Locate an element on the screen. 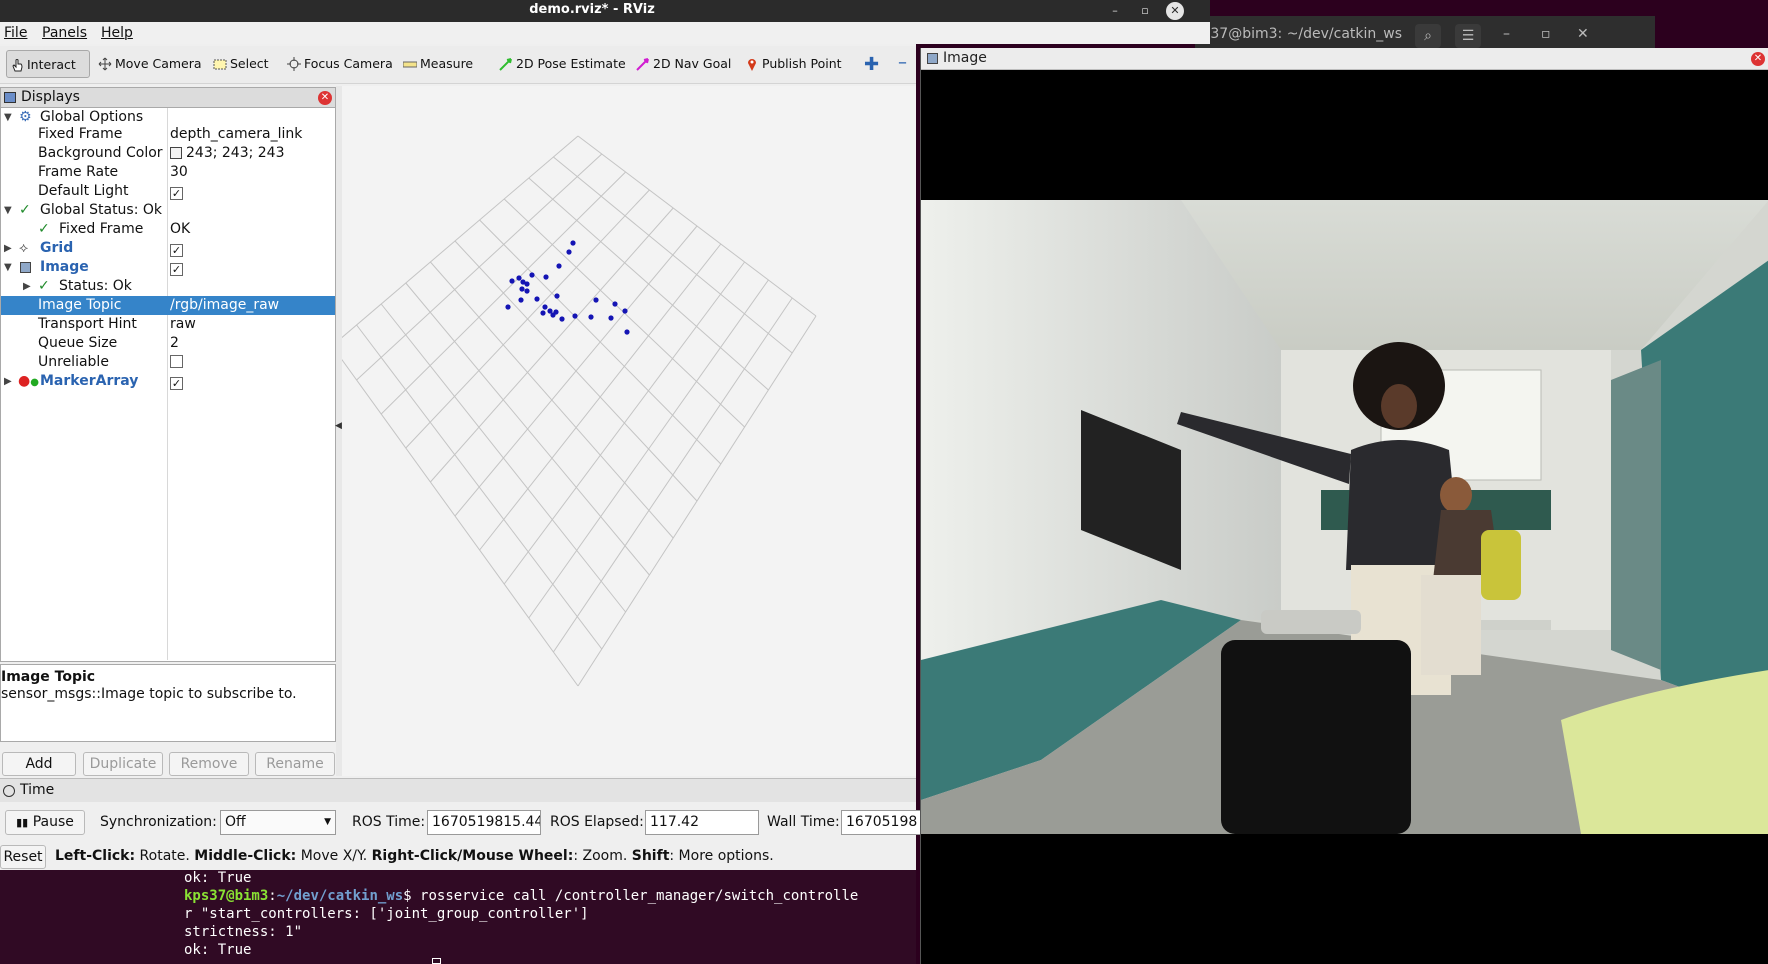 The image size is (1768, 964). fixed-frame-value: depth_camera_link is located at coordinates (236, 134).